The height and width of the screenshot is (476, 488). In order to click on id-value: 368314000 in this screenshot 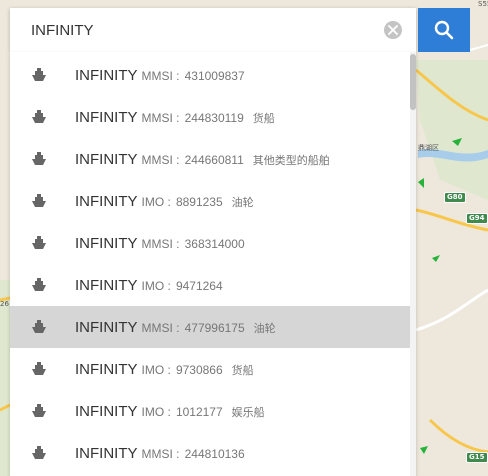, I will do `click(214, 244)`.